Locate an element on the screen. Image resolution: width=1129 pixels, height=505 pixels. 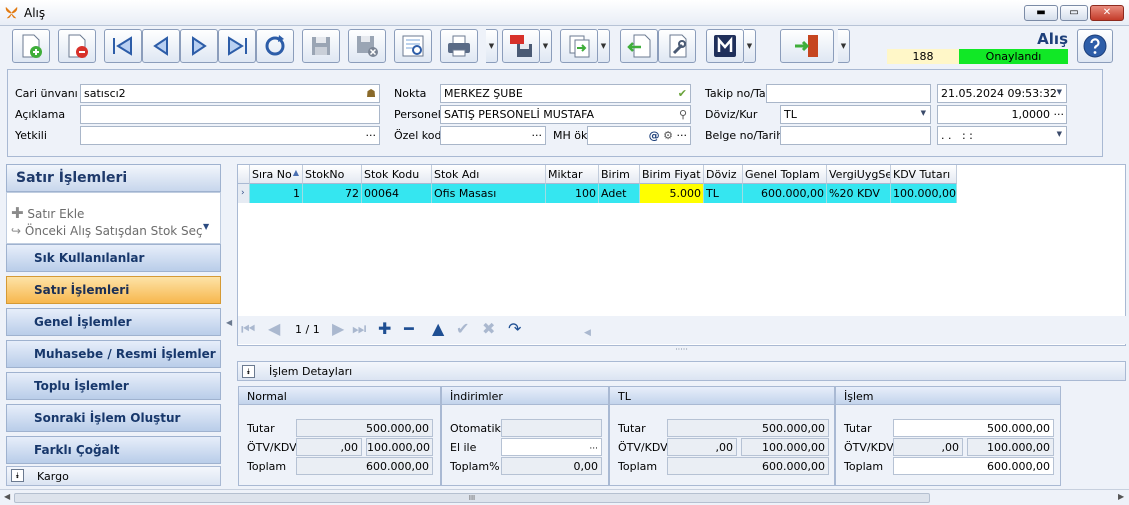
add-row-icon: ✚ is located at coordinates (384, 329).